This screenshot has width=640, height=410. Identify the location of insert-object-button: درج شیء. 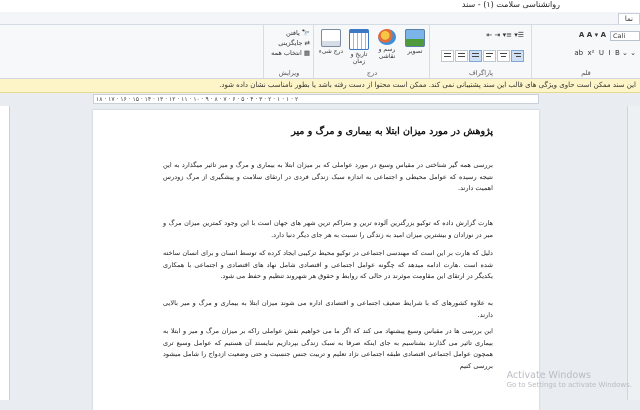
(331, 45).